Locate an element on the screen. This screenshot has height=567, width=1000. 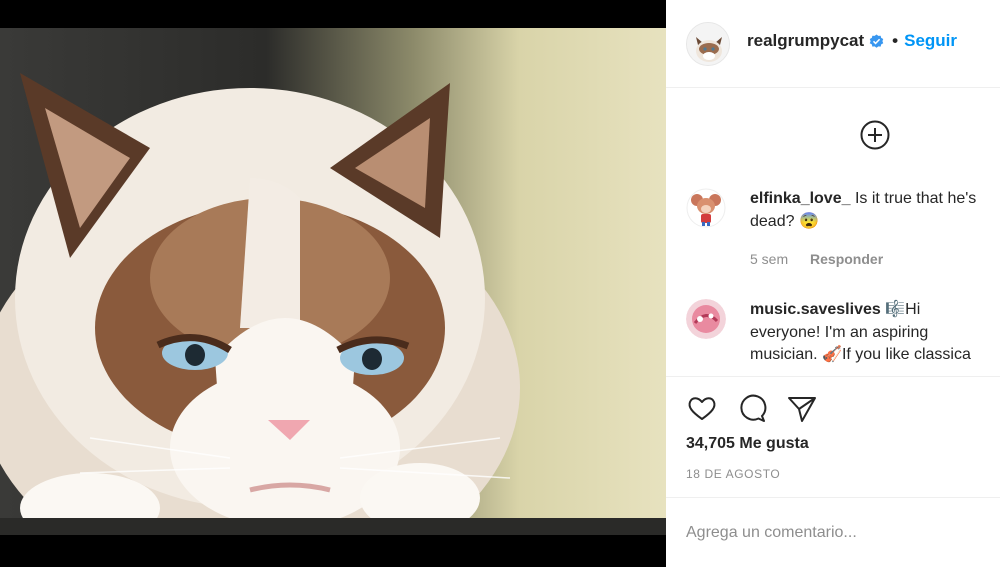
comment-meta: 5 sem Responder is located at coordinates (816, 259).